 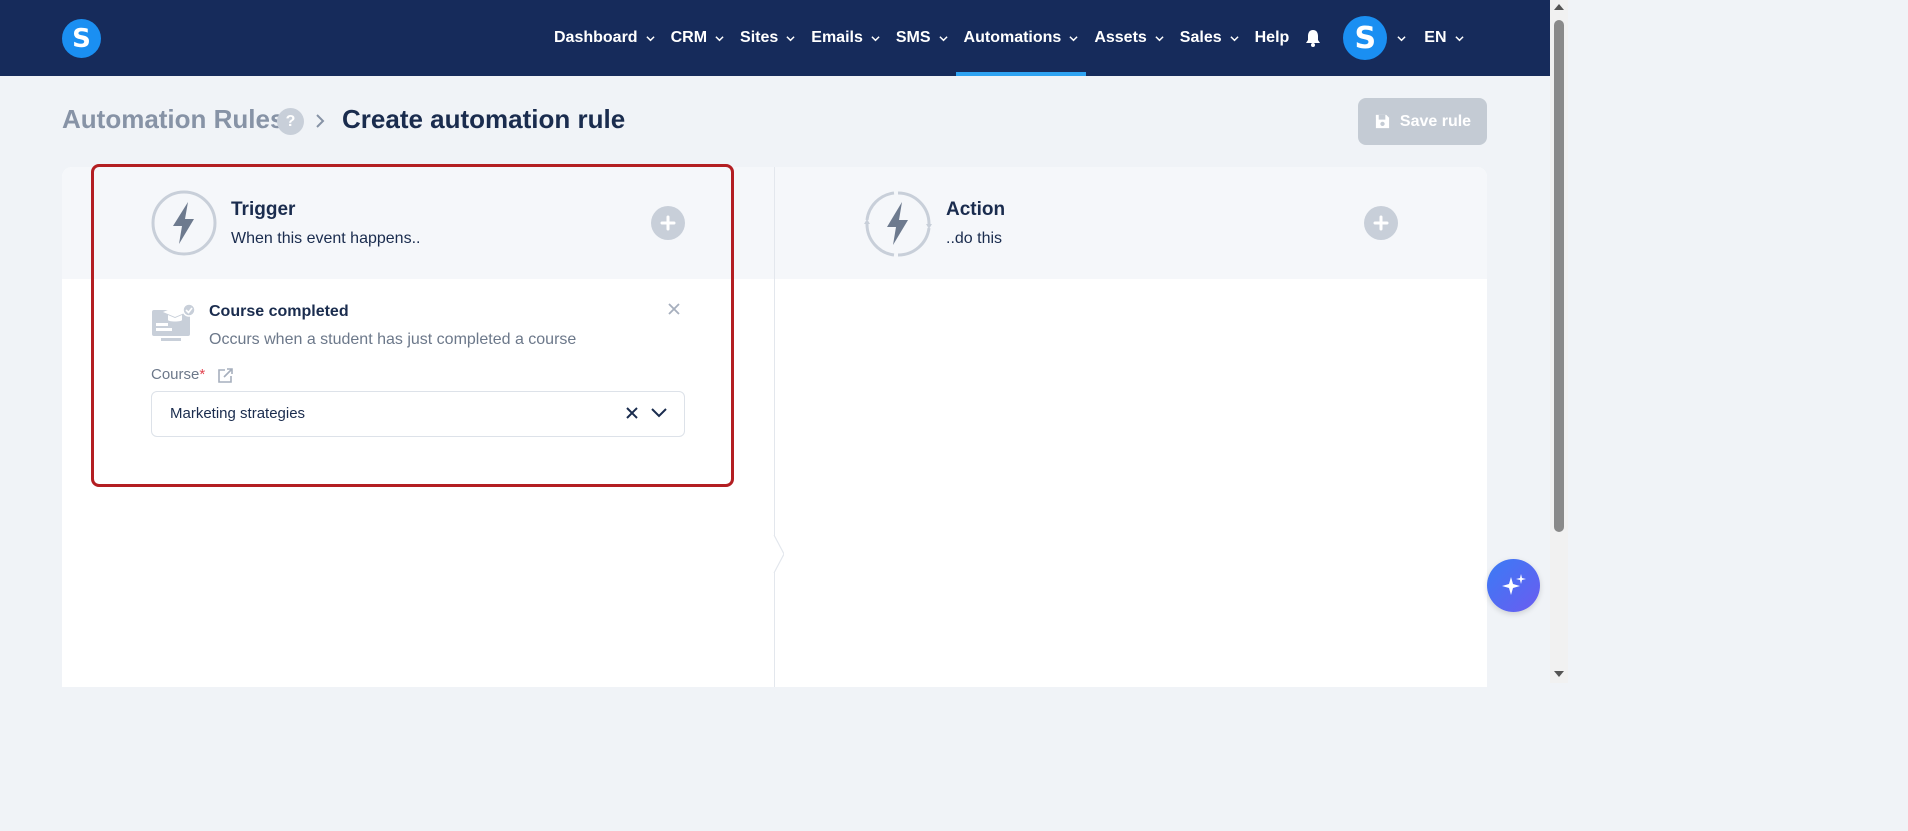 I want to click on save-rule-button: Save rule, so click(x=1422, y=121).